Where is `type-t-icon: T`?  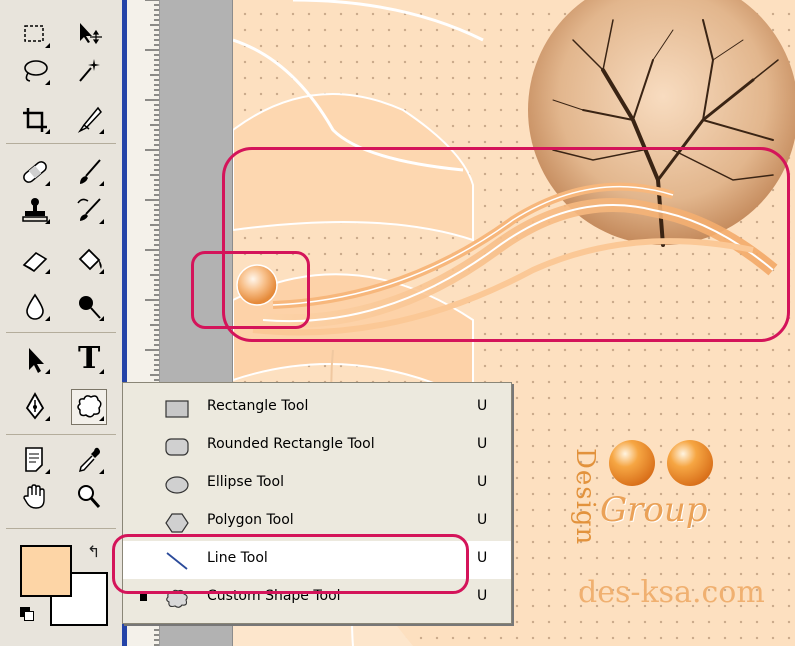
type-t-icon: T is located at coordinates (89, 358).